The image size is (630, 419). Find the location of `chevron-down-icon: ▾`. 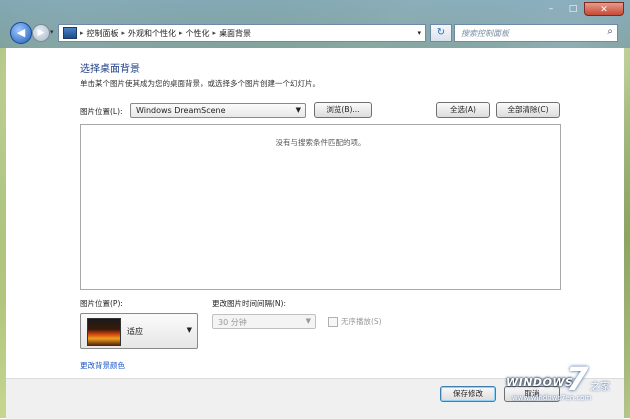

chevron-down-icon: ▾ is located at coordinates (419, 33).